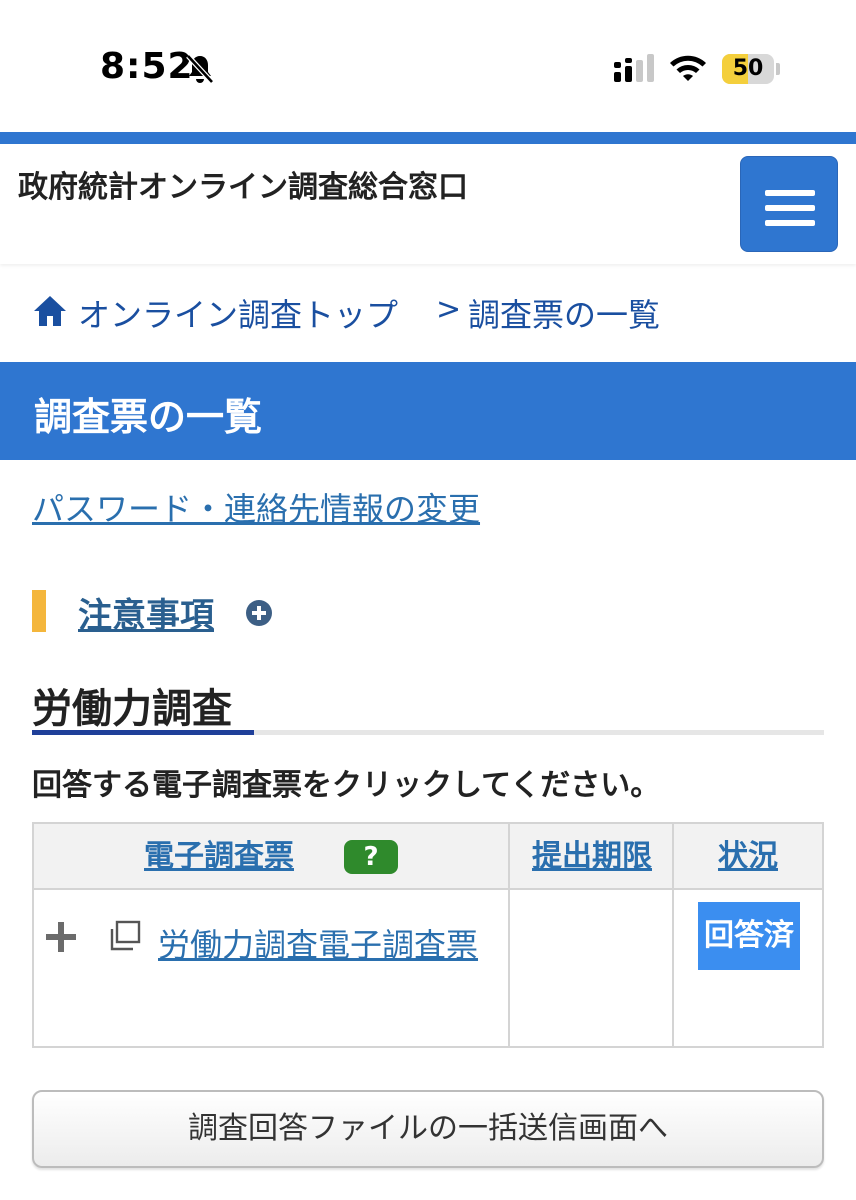 This screenshot has height=1200, width=856. Describe the element at coordinates (281, 945) in the screenshot. I see `electronic-form-link: 労働力調査電子調査票` at that location.